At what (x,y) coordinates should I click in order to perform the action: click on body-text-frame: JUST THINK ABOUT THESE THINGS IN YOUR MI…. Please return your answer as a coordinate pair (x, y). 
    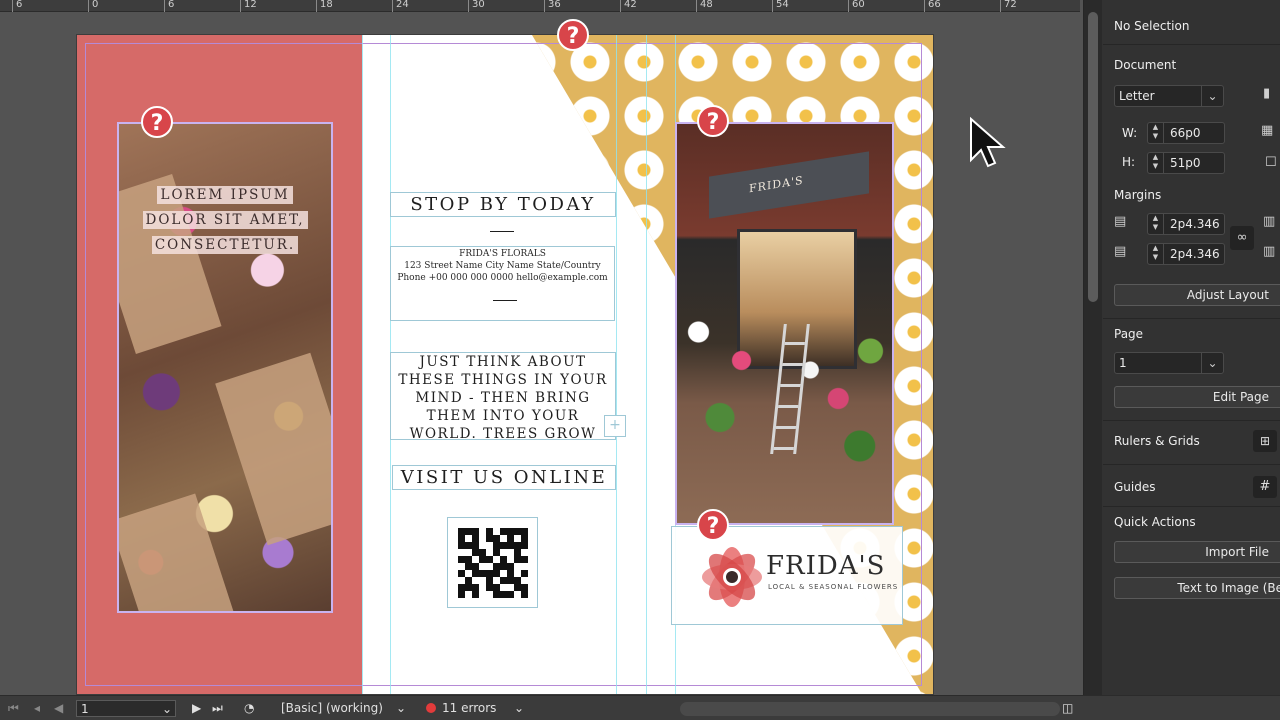
    Looking at the image, I should click on (503, 396).